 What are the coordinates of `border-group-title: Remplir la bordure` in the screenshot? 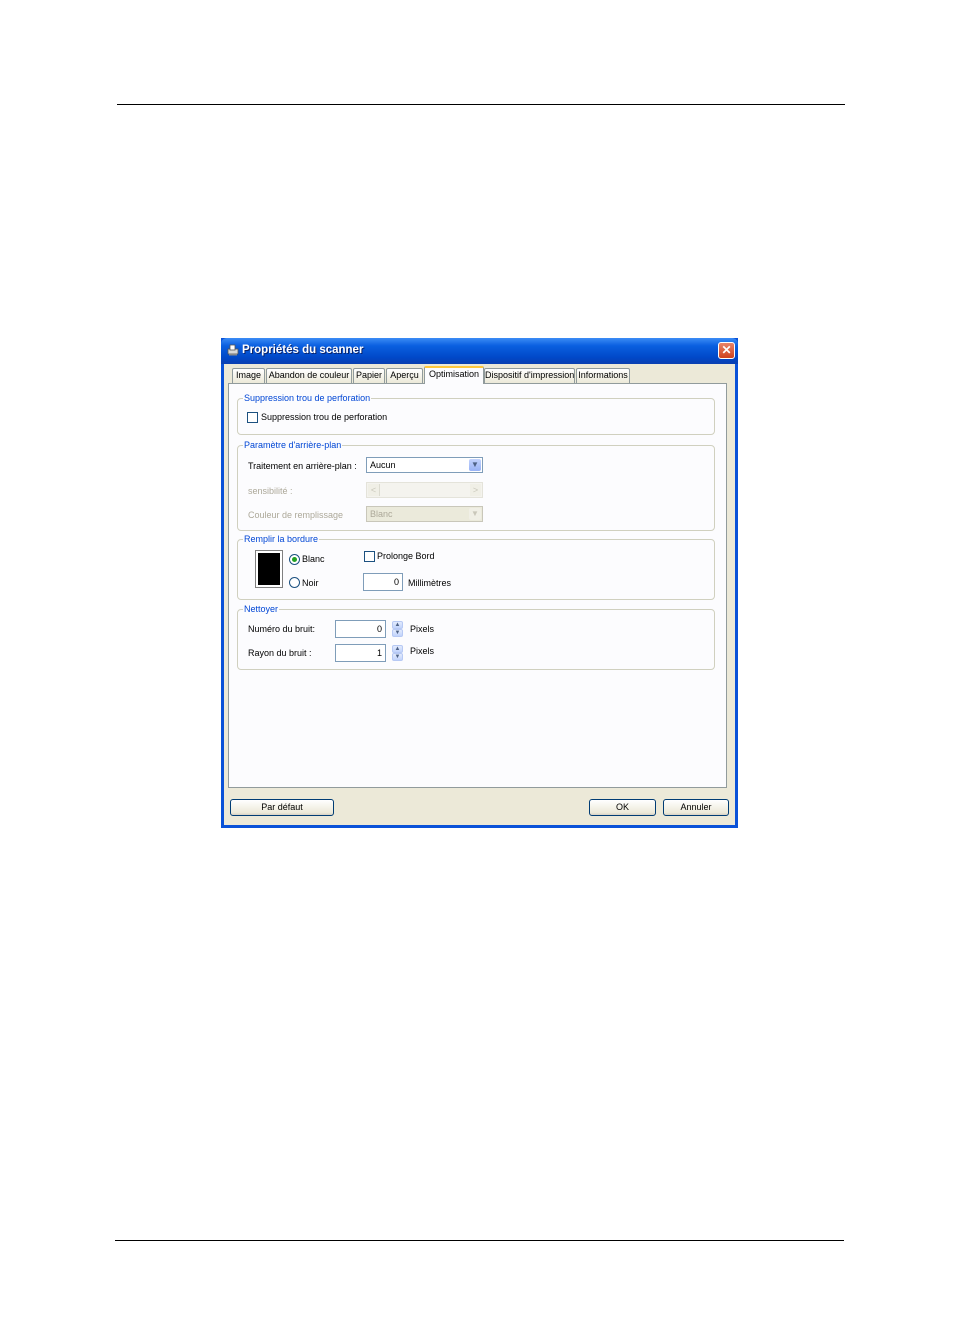 It's located at (281, 539).